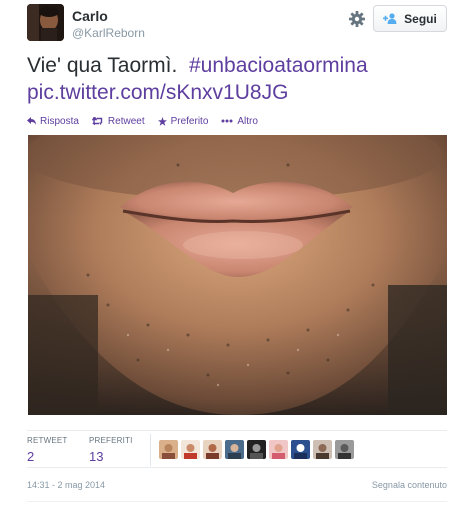 The width and height of the screenshot is (474, 507). I want to click on tweet-stats: RETWEET 2 PREFERITI 13, so click(237, 449).